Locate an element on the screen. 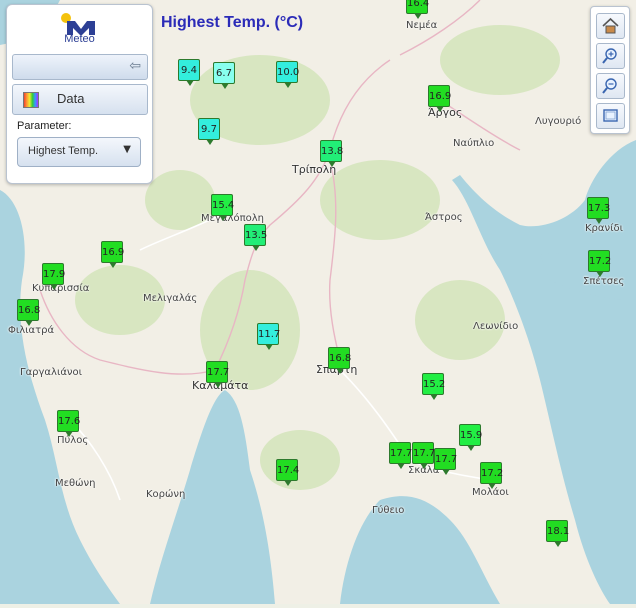  meteo-logo is located at coordinates (78, 24).